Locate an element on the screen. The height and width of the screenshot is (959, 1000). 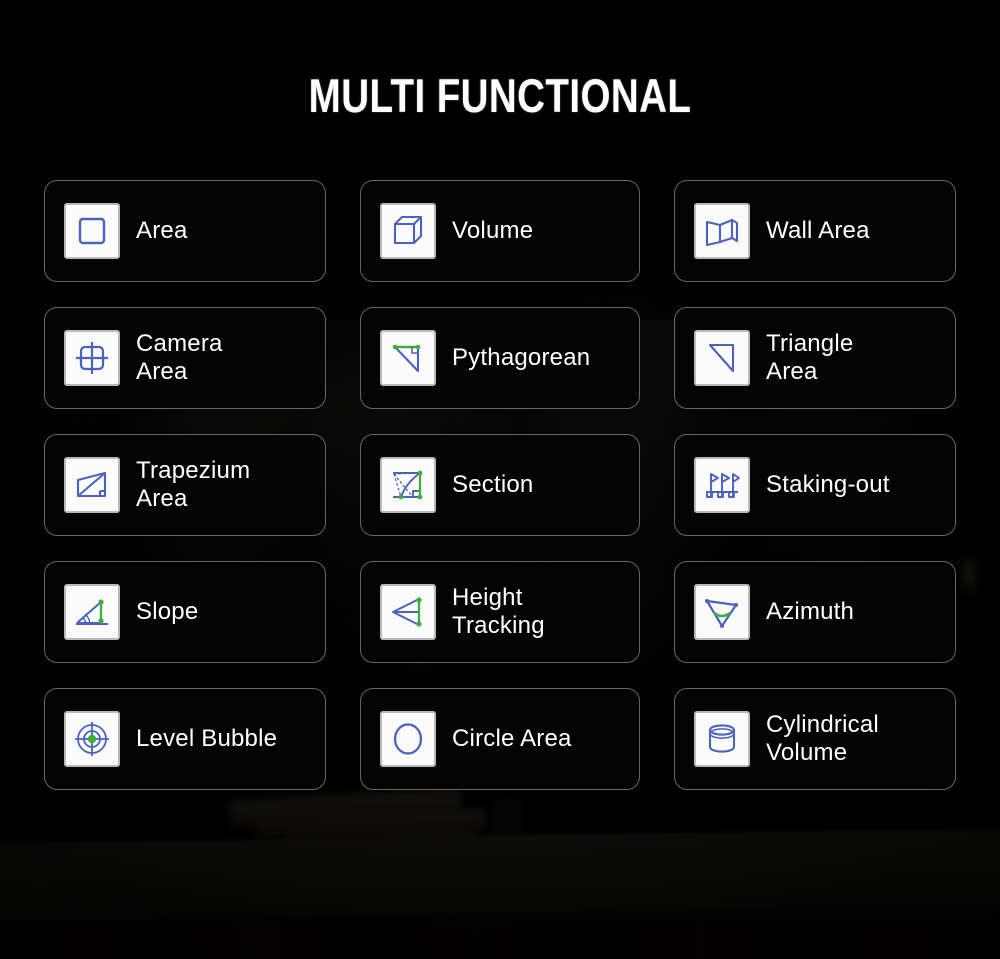
feature-card-azimuth: Azimuth is located at coordinates (815, 612).